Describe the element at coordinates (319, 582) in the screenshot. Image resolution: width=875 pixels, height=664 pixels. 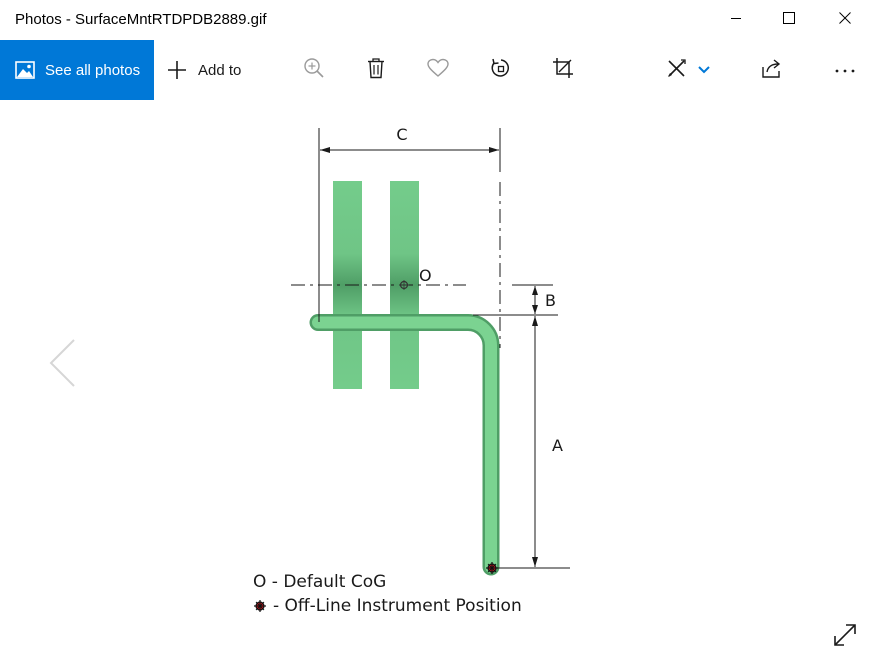
I see `legend-default-cog: O - Default CoG` at that location.